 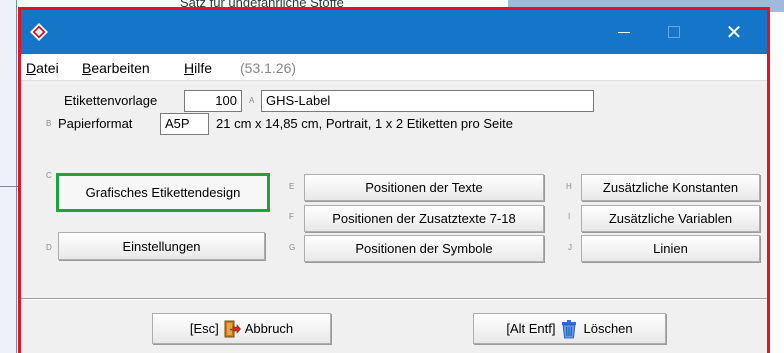 What do you see at coordinates (204, 328) in the screenshot?
I see `abbruch-shortcut: [Esc]` at bounding box center [204, 328].